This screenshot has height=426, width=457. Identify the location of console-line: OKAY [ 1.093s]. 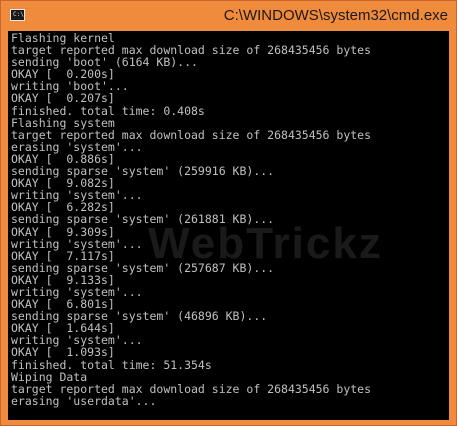
(63, 352).